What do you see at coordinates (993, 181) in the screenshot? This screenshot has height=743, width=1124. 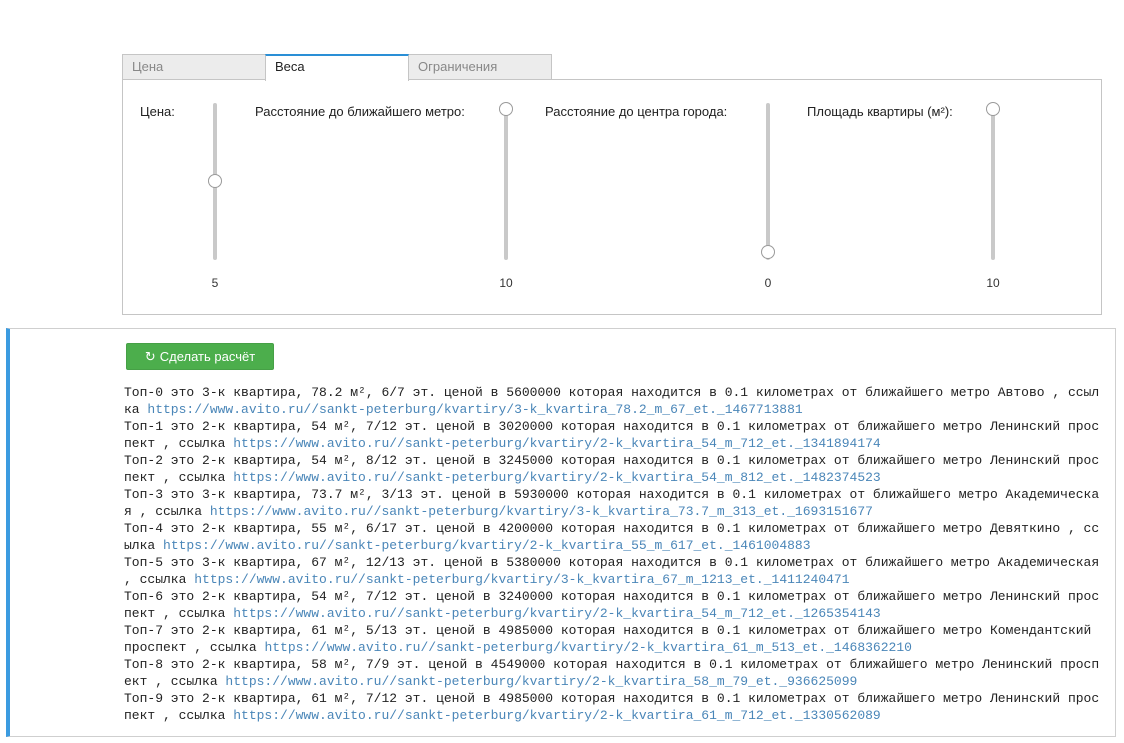 I see `slider-area` at bounding box center [993, 181].